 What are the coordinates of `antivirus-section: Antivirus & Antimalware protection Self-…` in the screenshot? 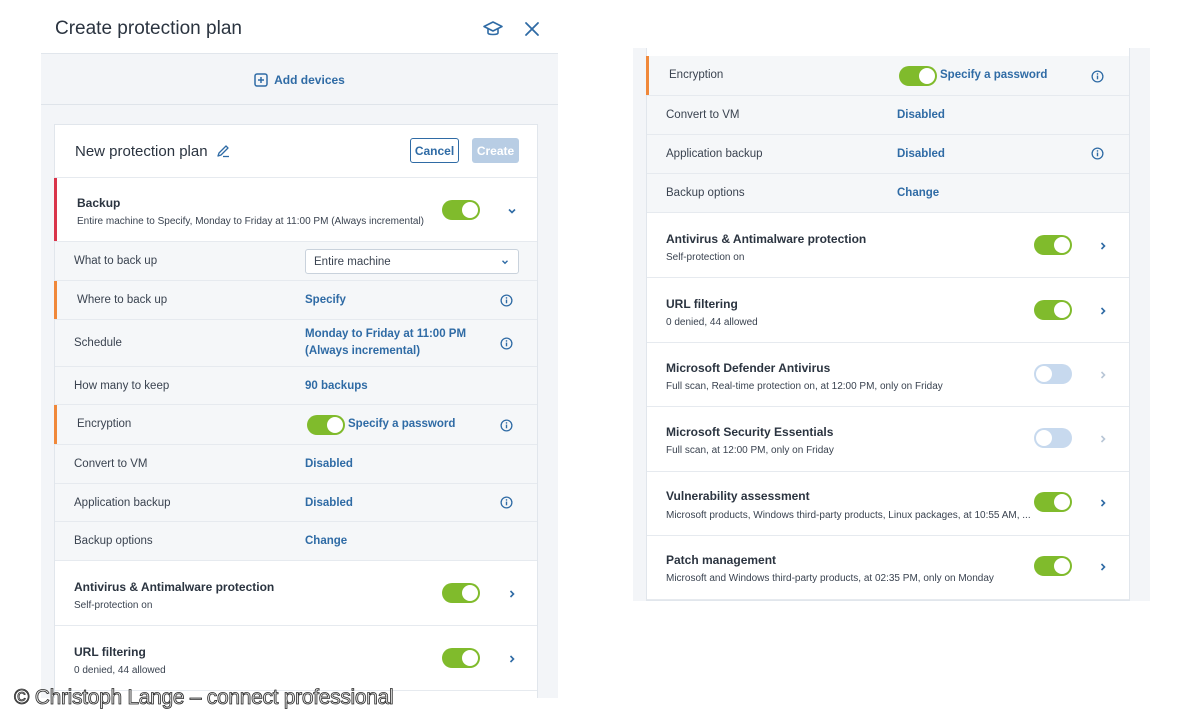 It's located at (296, 593).